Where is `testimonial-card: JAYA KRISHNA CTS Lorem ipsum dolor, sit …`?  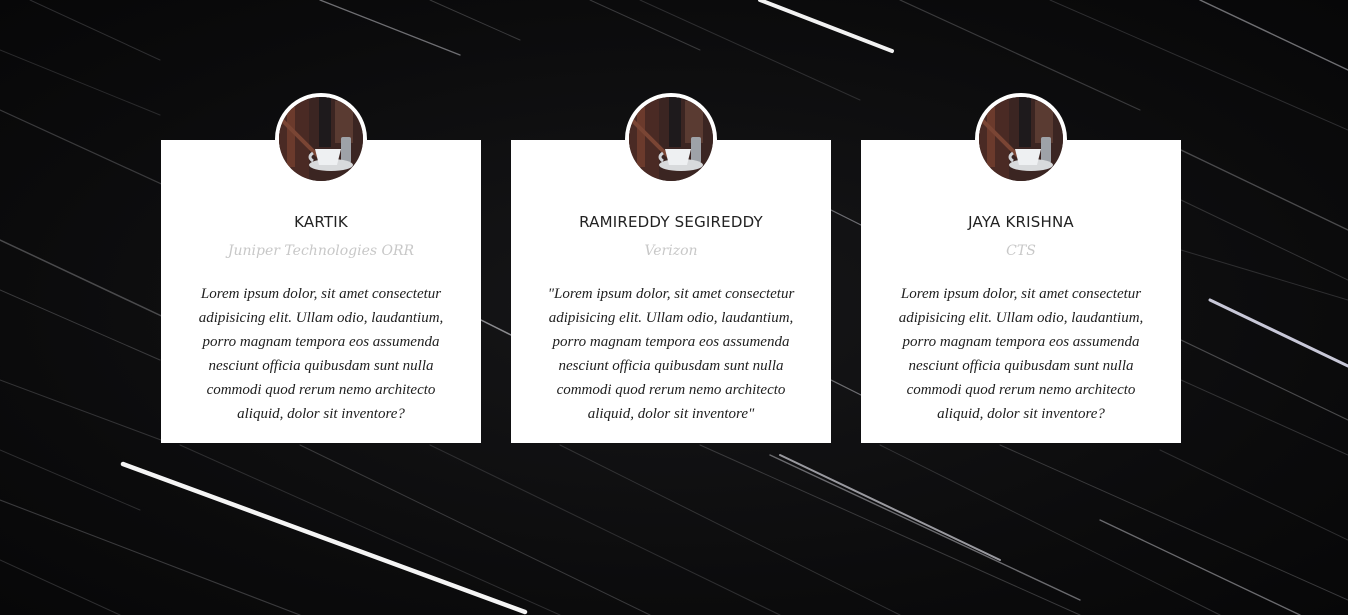
testimonial-card: JAYA KRISHNA CTS Lorem ipsum dolor, sit … is located at coordinates (1021, 268).